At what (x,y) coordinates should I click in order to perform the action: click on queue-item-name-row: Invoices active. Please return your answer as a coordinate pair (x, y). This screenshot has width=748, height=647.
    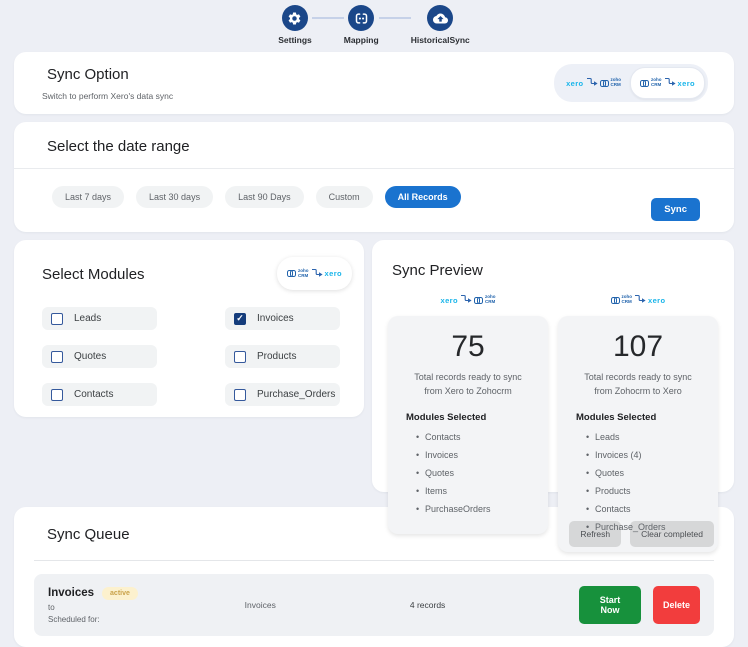
    Looking at the image, I should click on (146, 593).